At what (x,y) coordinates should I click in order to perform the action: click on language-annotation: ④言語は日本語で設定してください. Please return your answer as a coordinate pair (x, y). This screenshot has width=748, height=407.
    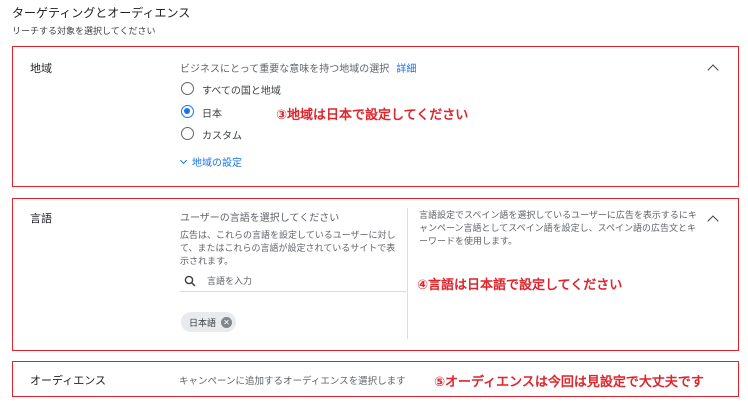
    Looking at the image, I should click on (520, 285).